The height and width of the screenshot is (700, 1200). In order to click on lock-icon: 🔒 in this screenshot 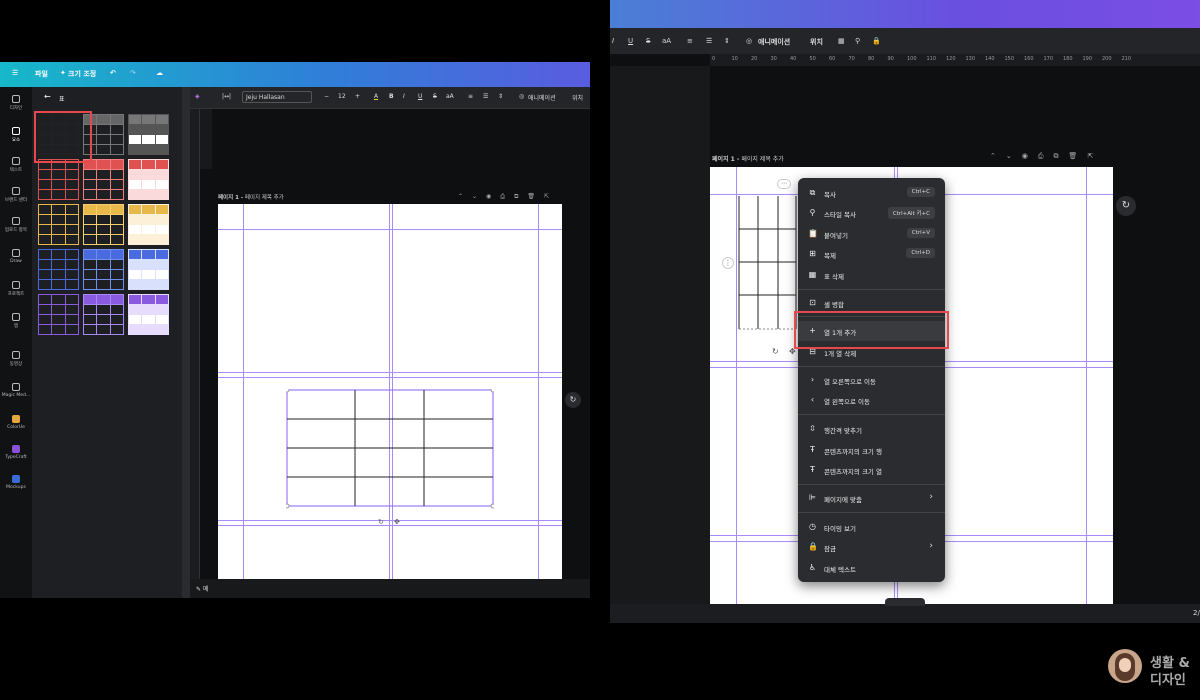, I will do `click(876, 41)`.